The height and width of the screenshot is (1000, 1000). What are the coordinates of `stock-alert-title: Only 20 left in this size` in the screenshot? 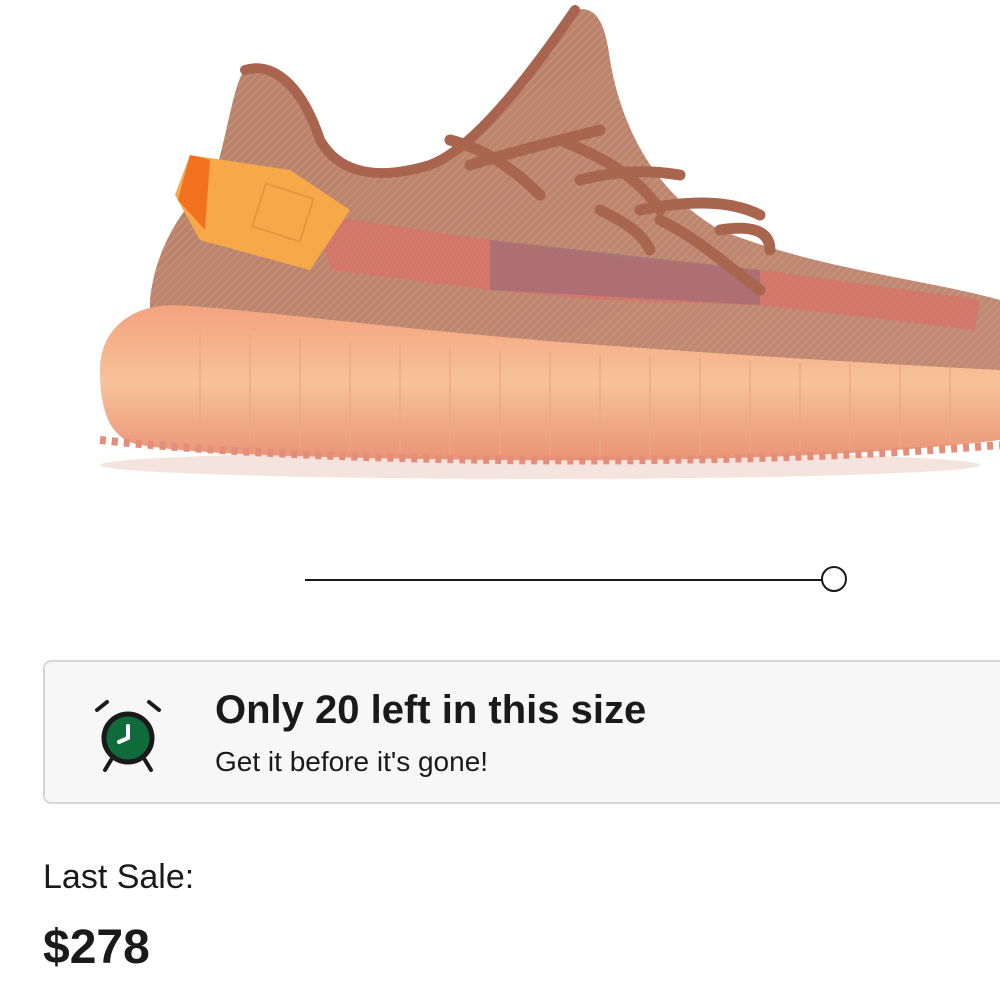 It's located at (431, 710).